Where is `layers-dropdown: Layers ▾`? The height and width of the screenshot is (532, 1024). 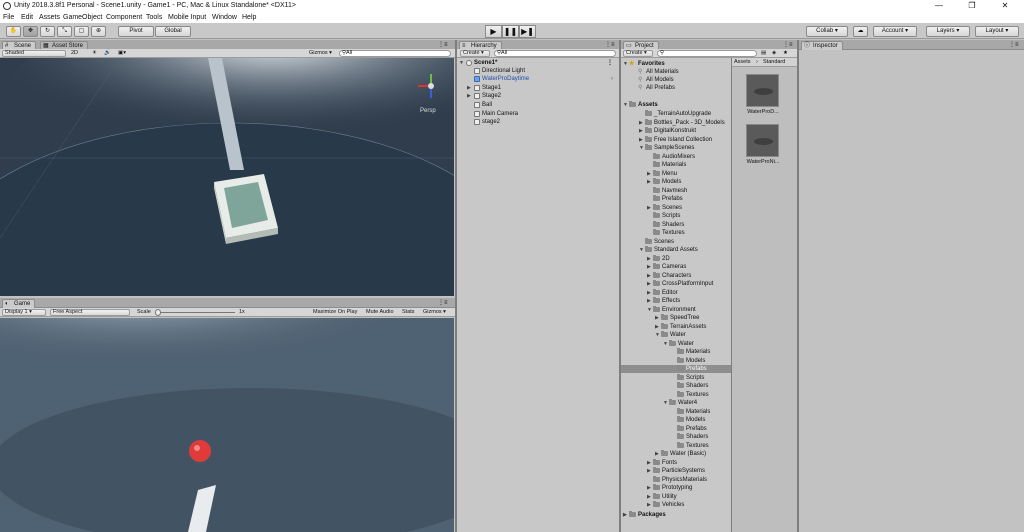
layers-dropdown: Layers ▾ is located at coordinates (948, 31).